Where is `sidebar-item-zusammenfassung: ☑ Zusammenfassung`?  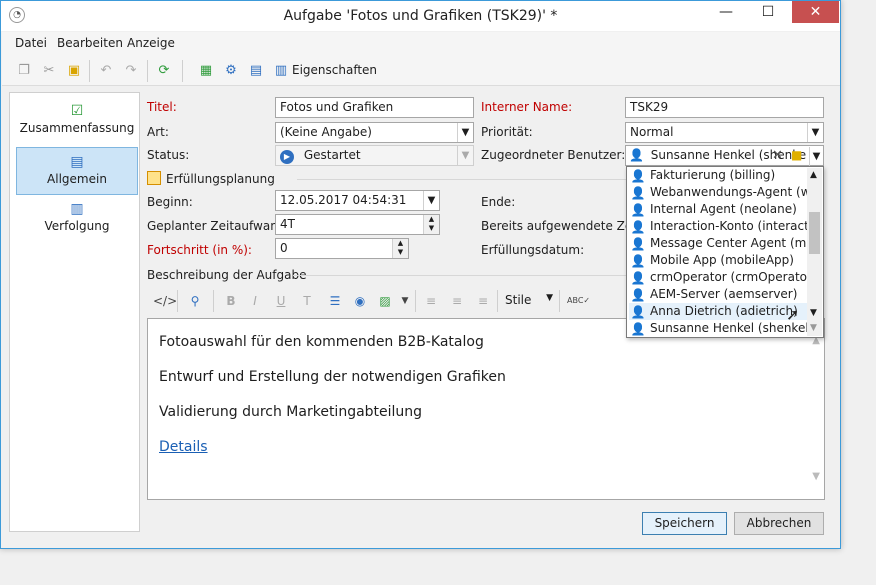 sidebar-item-zusammenfassung: ☑ Zusammenfassung is located at coordinates (77, 123).